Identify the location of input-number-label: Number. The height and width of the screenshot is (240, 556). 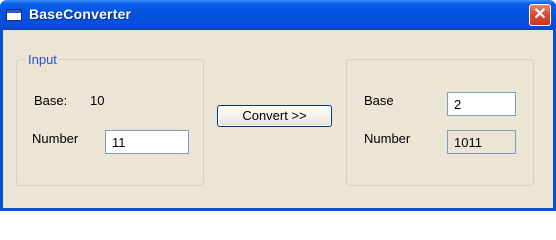
(55, 138).